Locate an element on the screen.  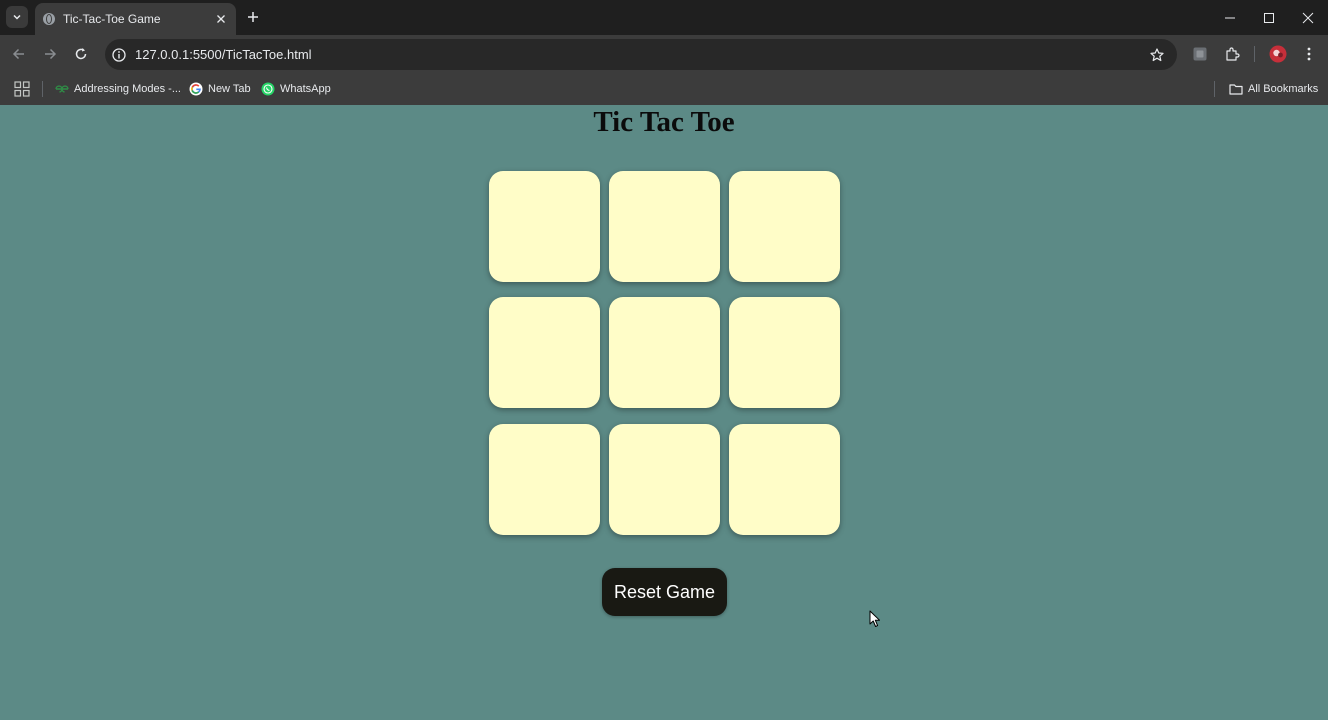
active-tab: Tic-Tac-Toe Game is located at coordinates (135, 19).